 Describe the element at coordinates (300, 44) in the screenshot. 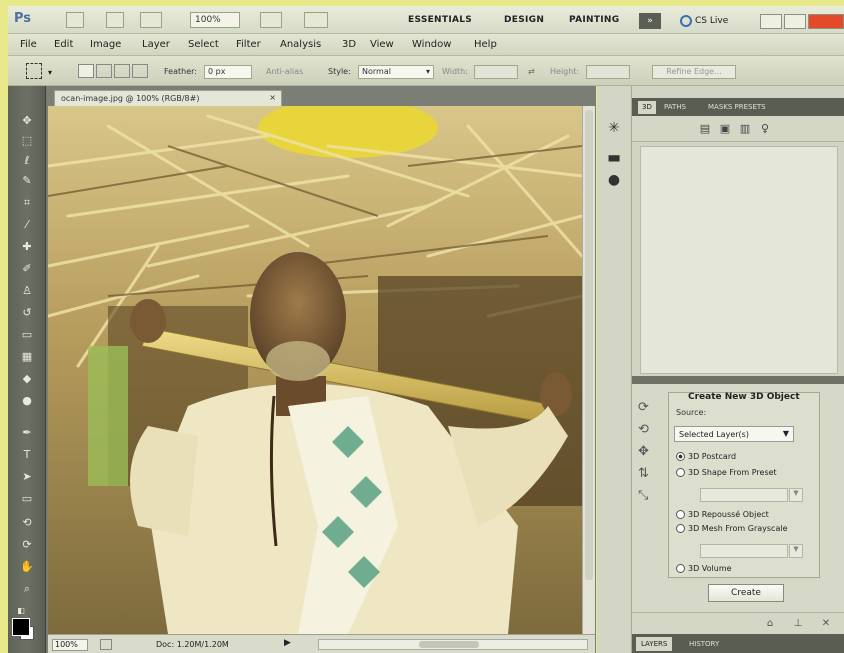

I see `menu-analysis: Analysis` at that location.